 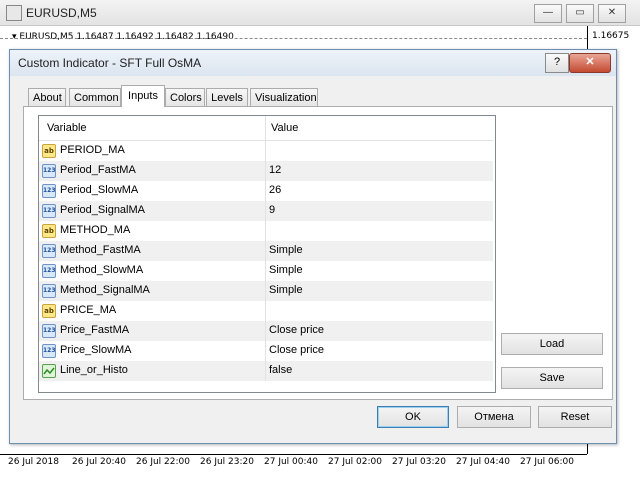 I want to click on table-row: Line_or_Histo false, so click(x=266, y=371).